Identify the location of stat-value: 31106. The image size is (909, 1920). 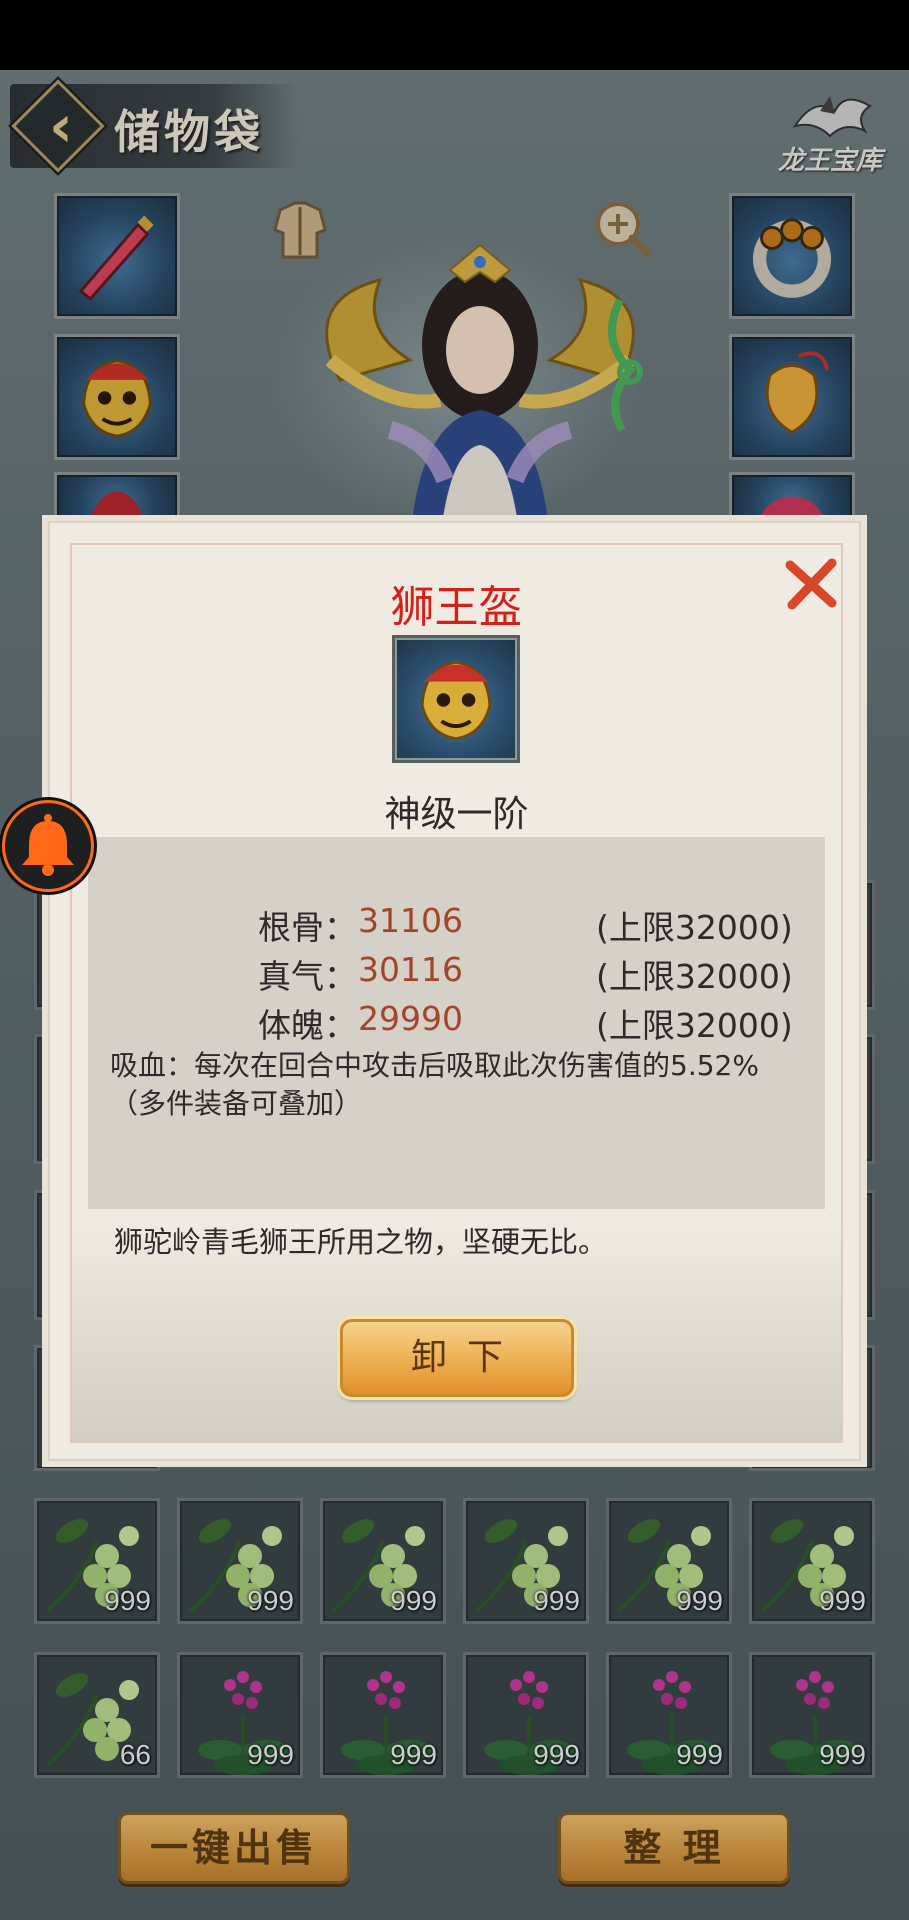
(410, 920).